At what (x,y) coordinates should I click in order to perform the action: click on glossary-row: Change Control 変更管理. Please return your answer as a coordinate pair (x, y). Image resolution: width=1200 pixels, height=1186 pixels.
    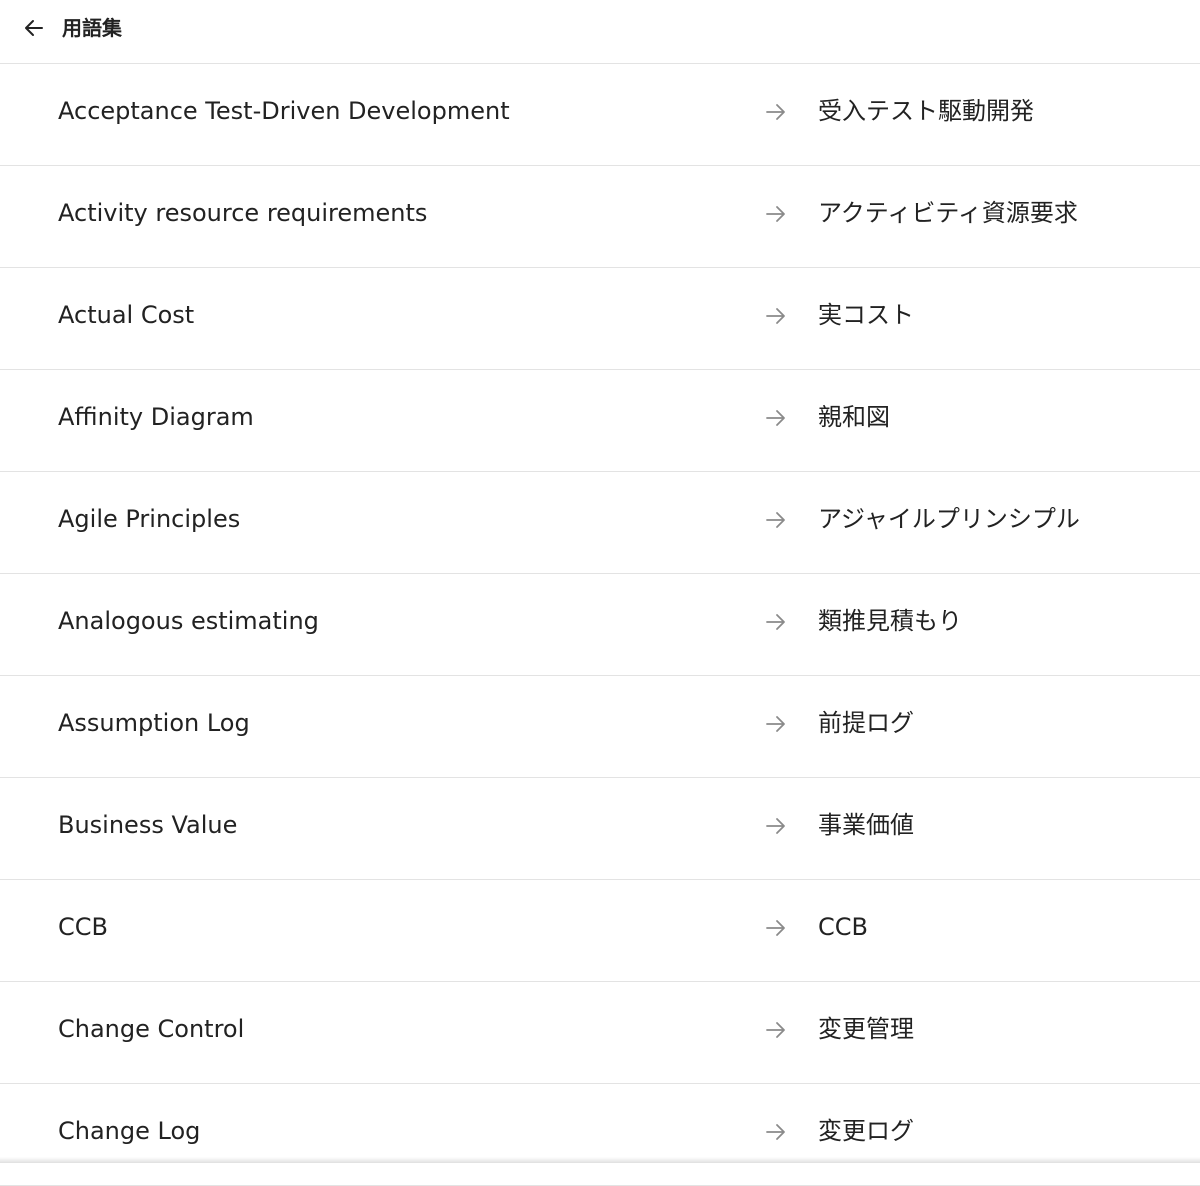
    Looking at the image, I should click on (600, 1033).